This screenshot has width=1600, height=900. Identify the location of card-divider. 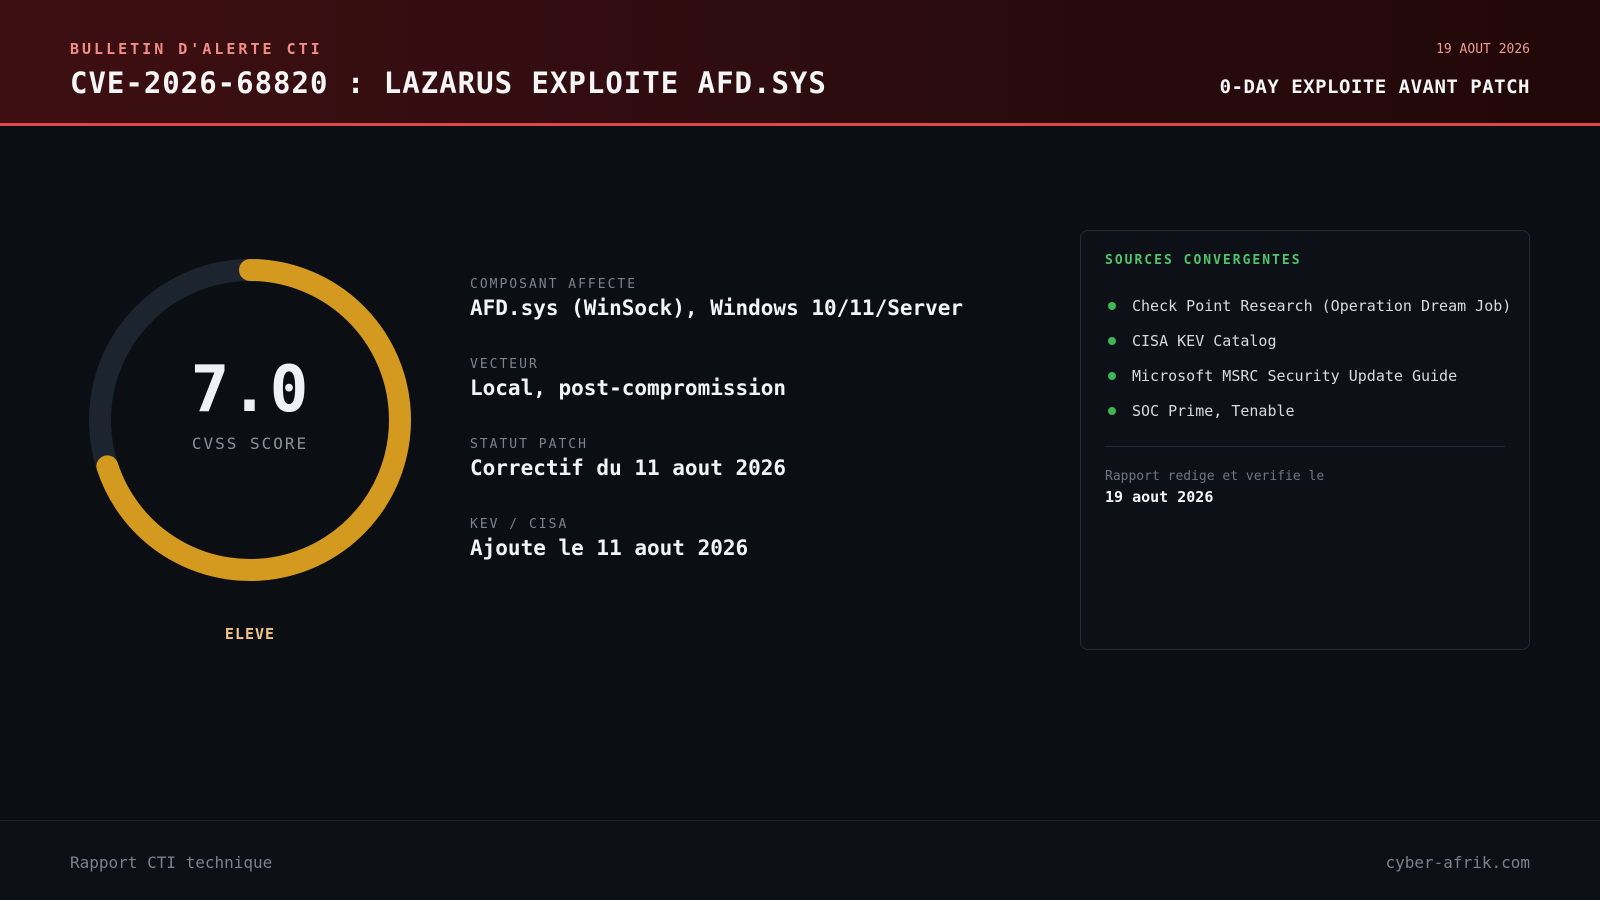
(1305, 446).